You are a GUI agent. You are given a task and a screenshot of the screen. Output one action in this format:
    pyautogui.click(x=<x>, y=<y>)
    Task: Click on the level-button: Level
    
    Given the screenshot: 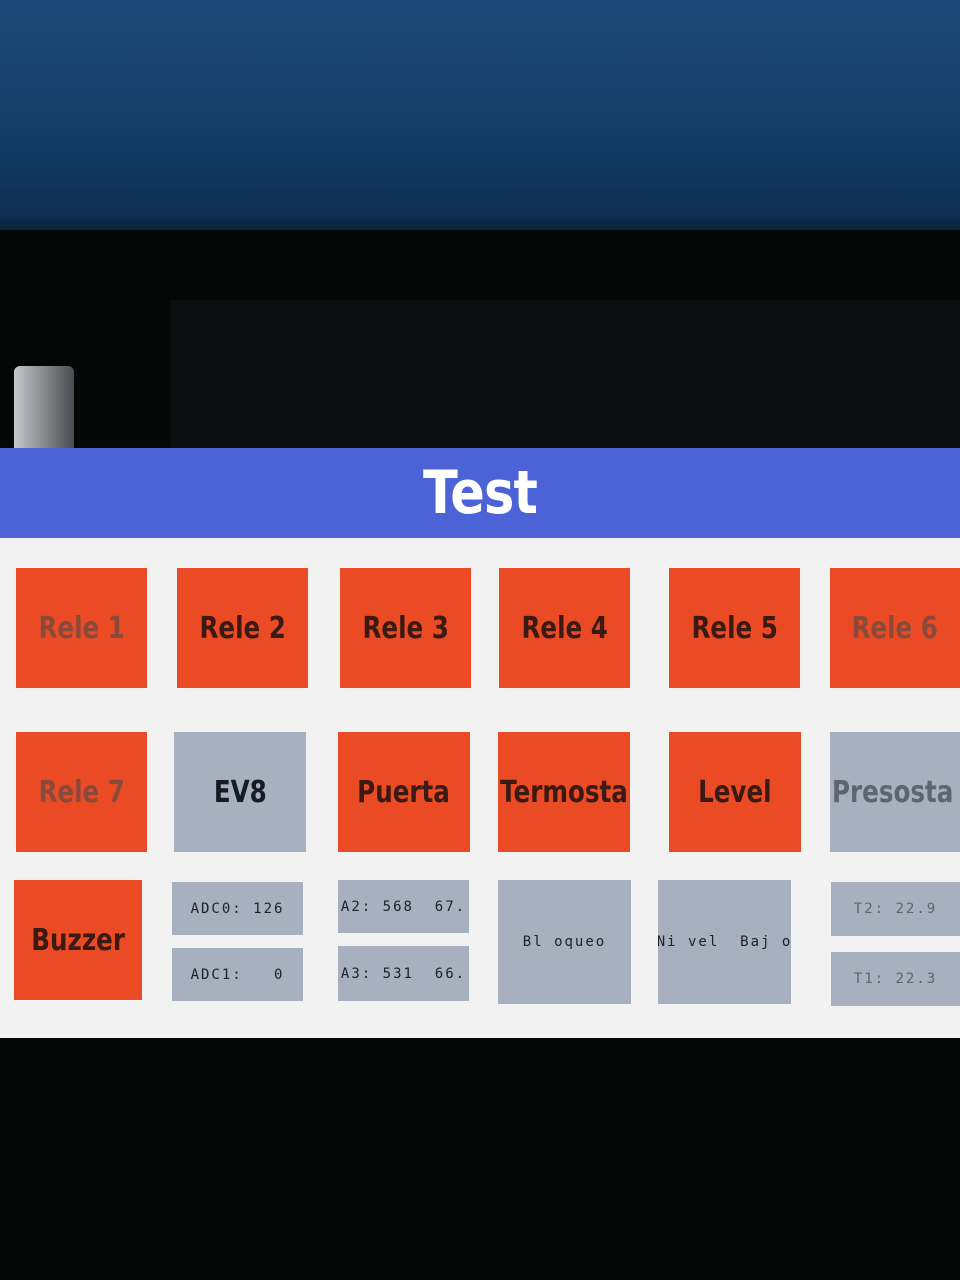 What is the action you would take?
    pyautogui.click(x=735, y=792)
    